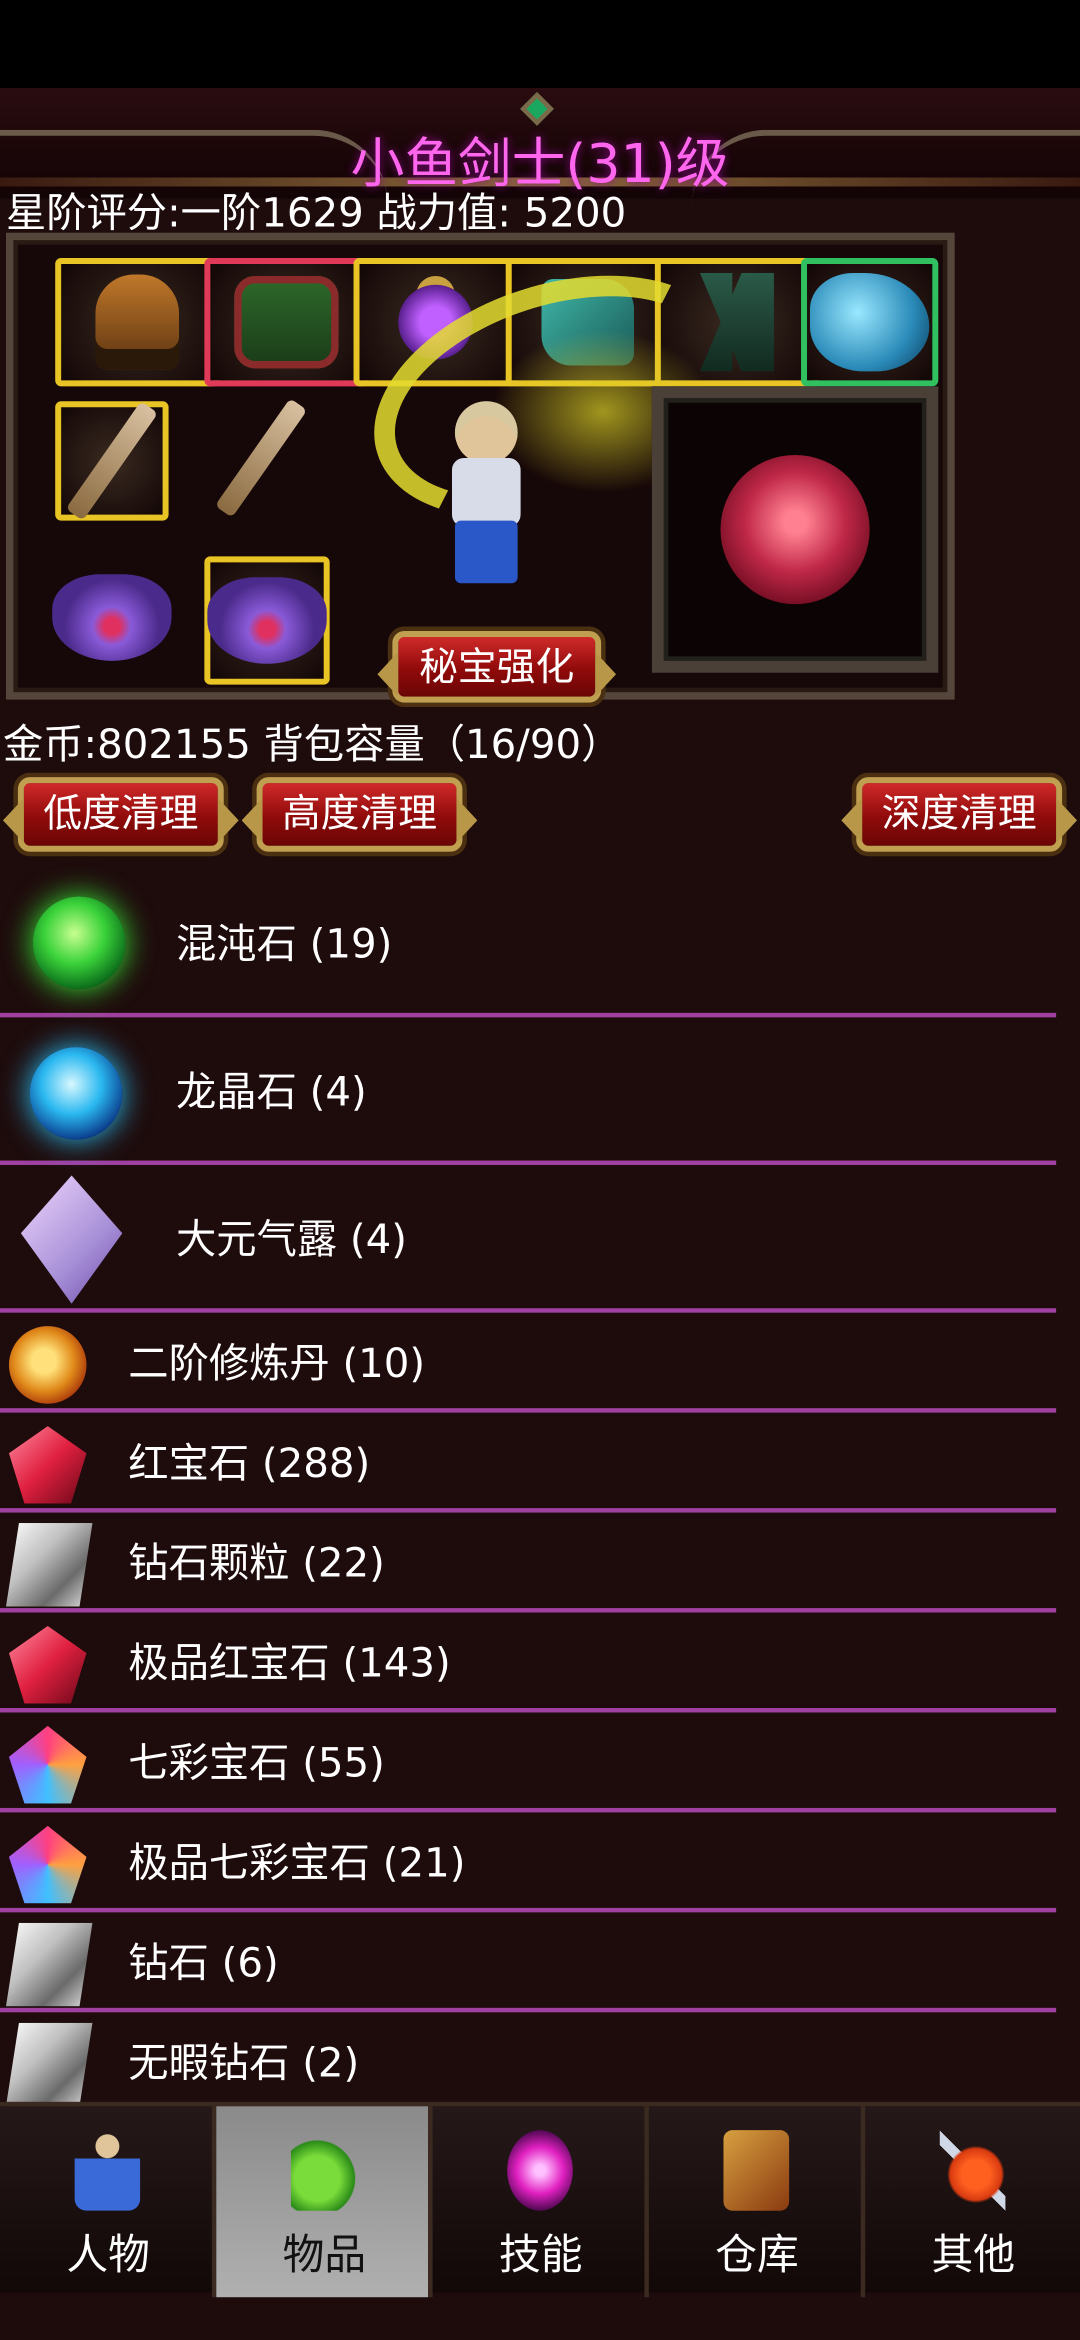 The height and width of the screenshot is (2340, 1080). What do you see at coordinates (528, 1465) in the screenshot?
I see `list-item: 红宝石 (288)` at bounding box center [528, 1465].